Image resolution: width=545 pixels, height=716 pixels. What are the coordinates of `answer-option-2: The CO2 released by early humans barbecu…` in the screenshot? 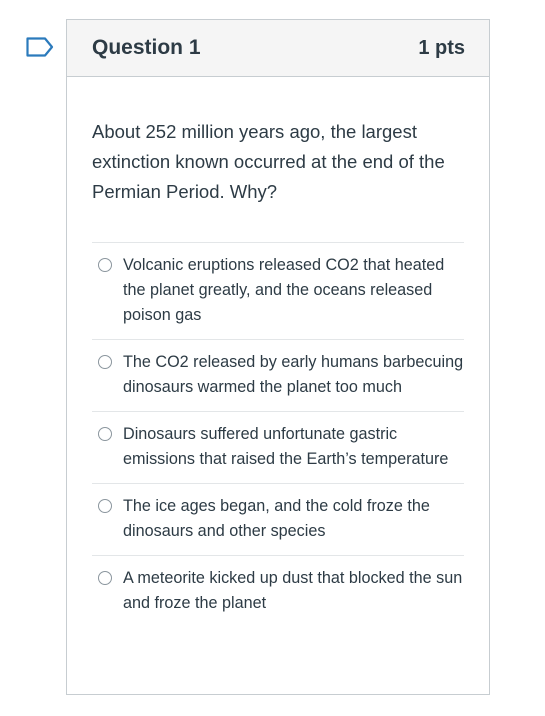 It's located at (278, 375).